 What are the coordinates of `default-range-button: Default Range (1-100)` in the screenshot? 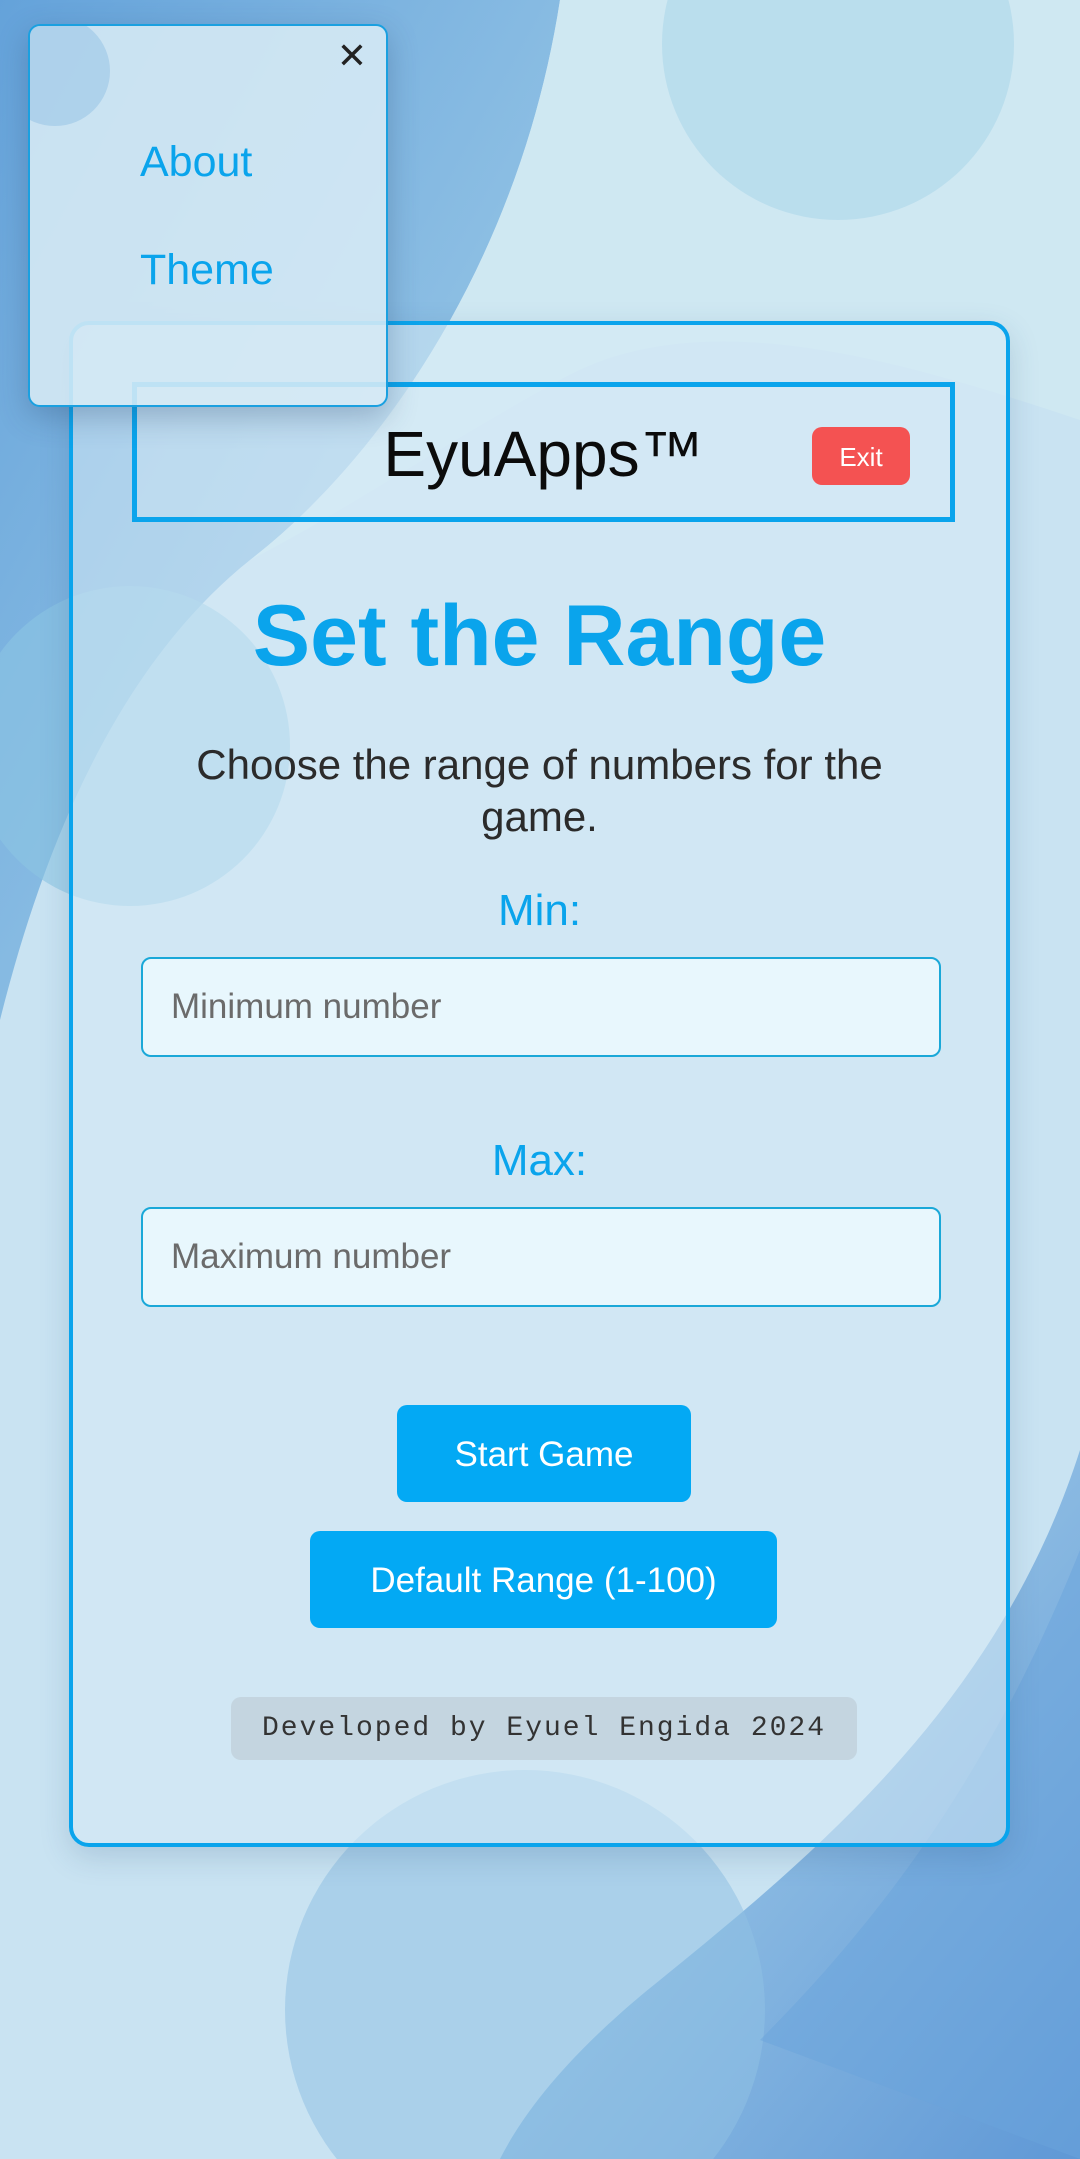 It's located at (543, 1579).